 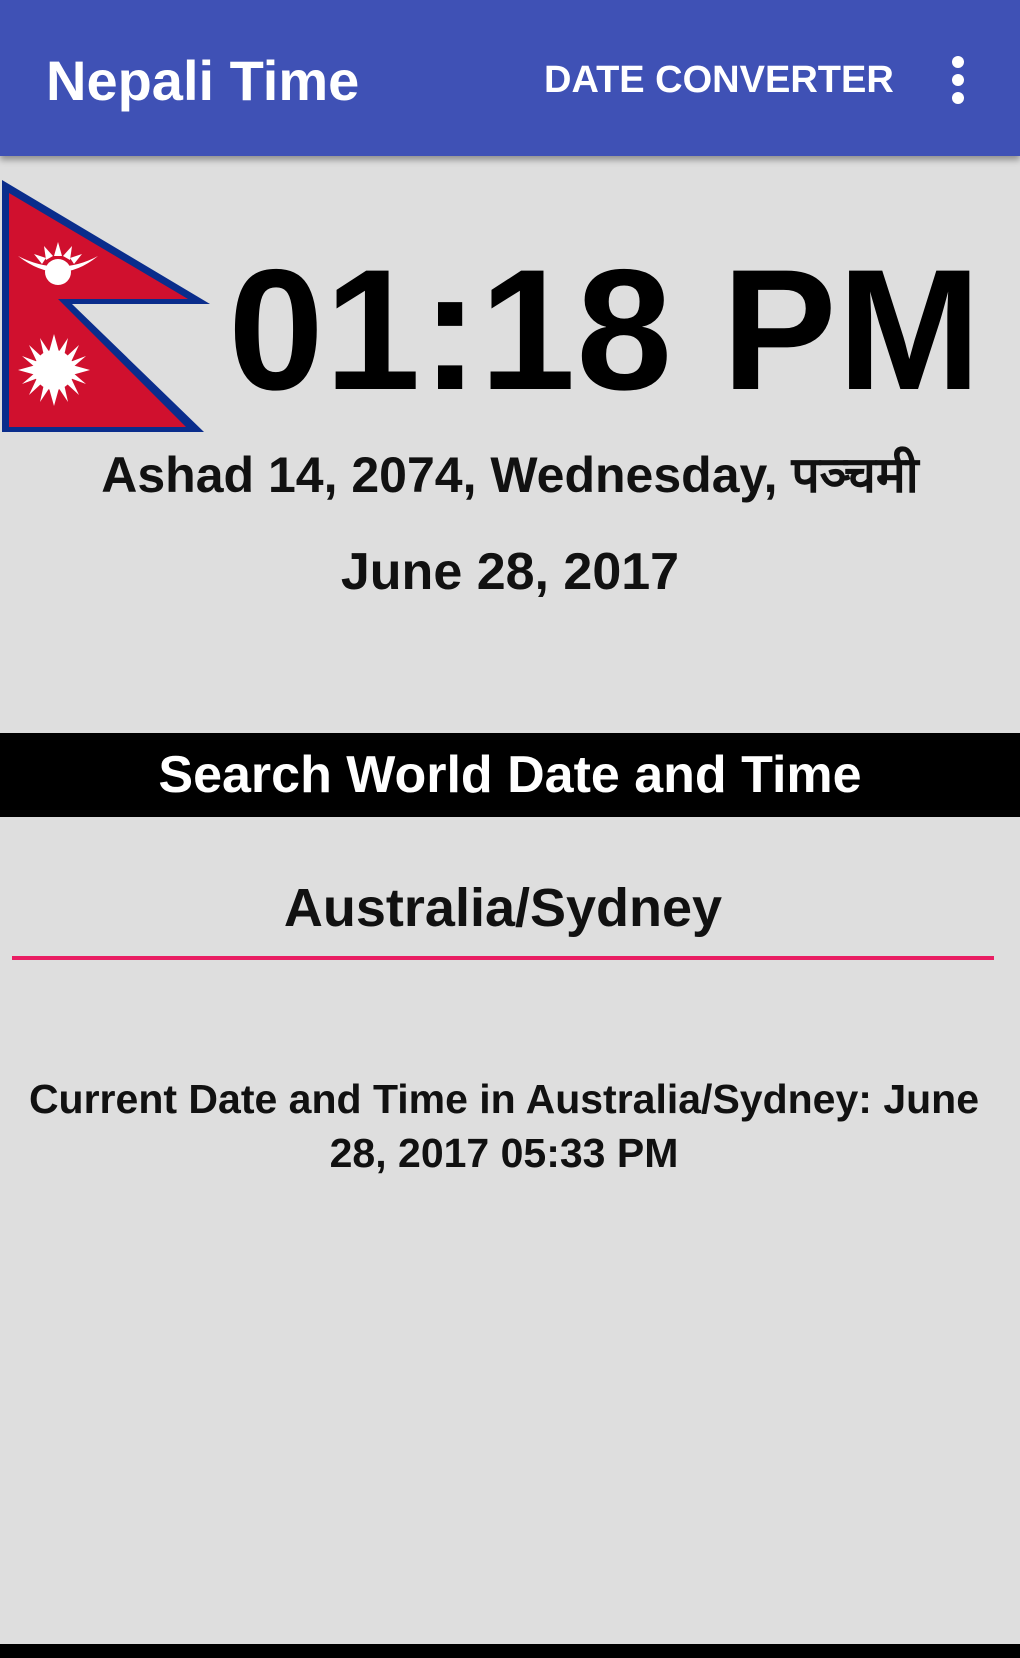 What do you see at coordinates (958, 80) in the screenshot?
I see `more-vert-icon` at bounding box center [958, 80].